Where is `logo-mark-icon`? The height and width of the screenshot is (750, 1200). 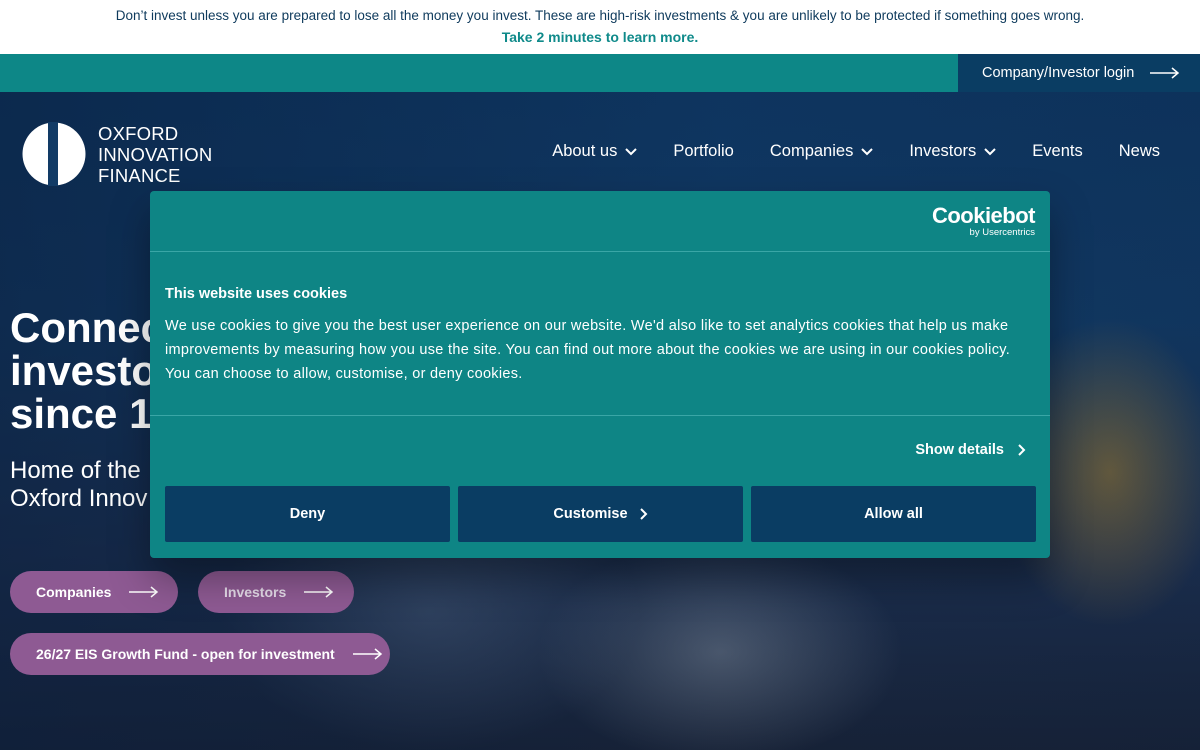 logo-mark-icon is located at coordinates (54, 154).